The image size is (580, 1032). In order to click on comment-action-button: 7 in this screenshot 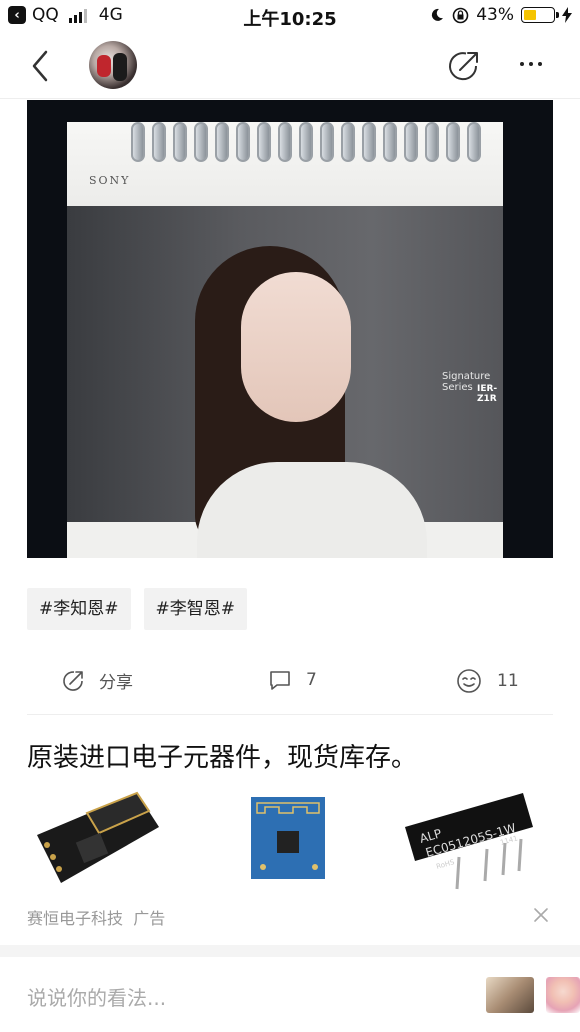, I will do `click(292, 680)`.